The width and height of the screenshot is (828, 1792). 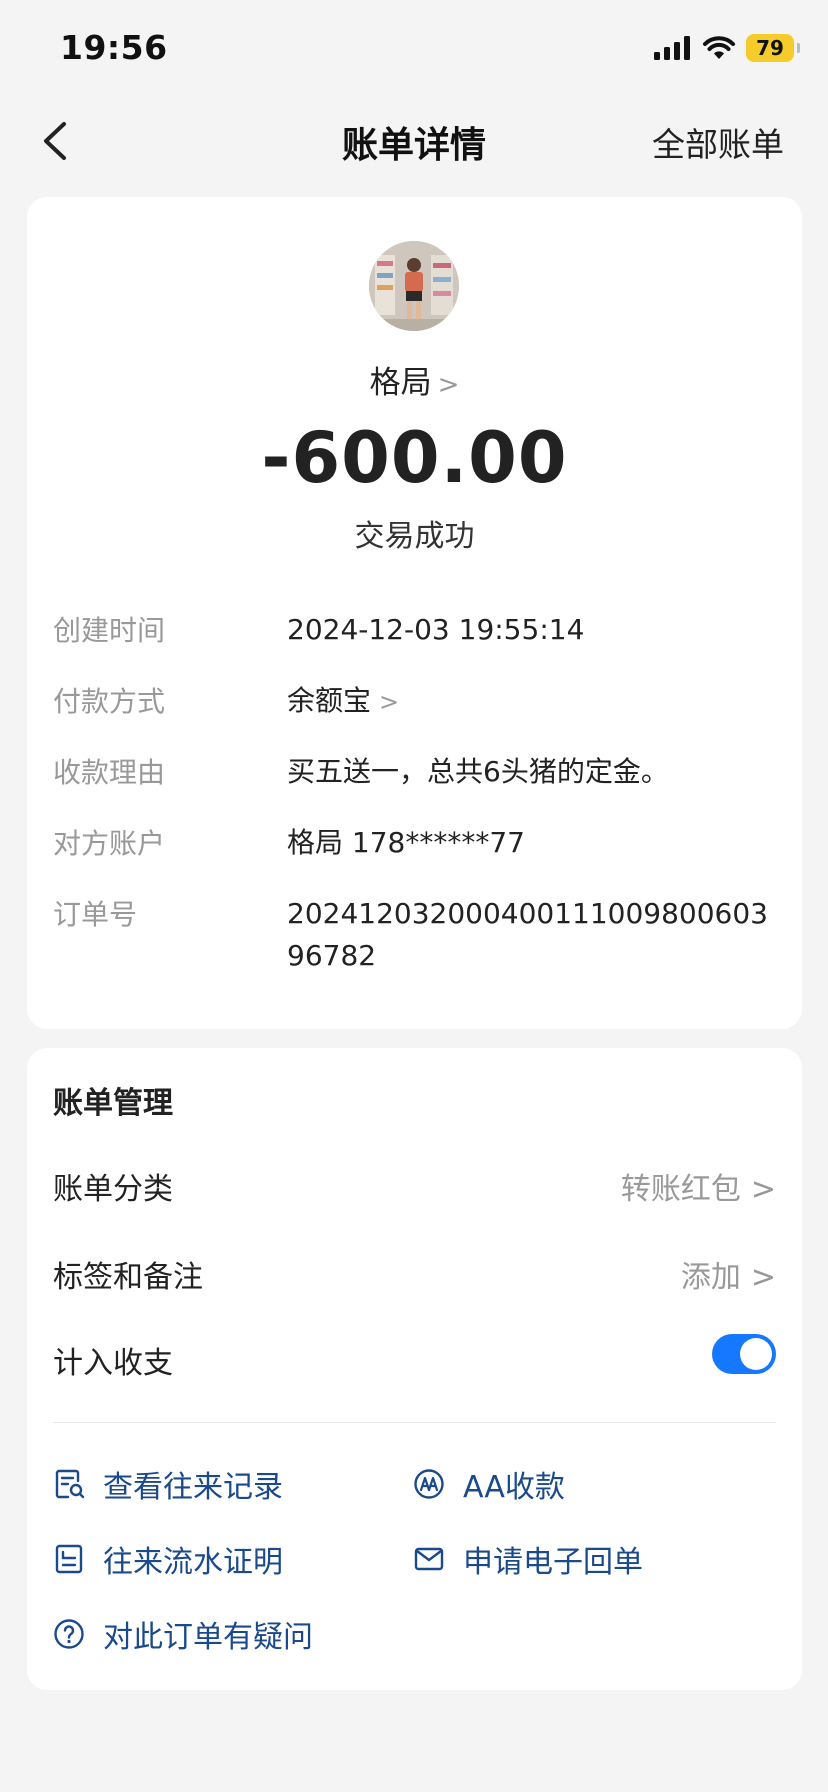 I want to click on record-search-icon, so click(x=70, y=1484).